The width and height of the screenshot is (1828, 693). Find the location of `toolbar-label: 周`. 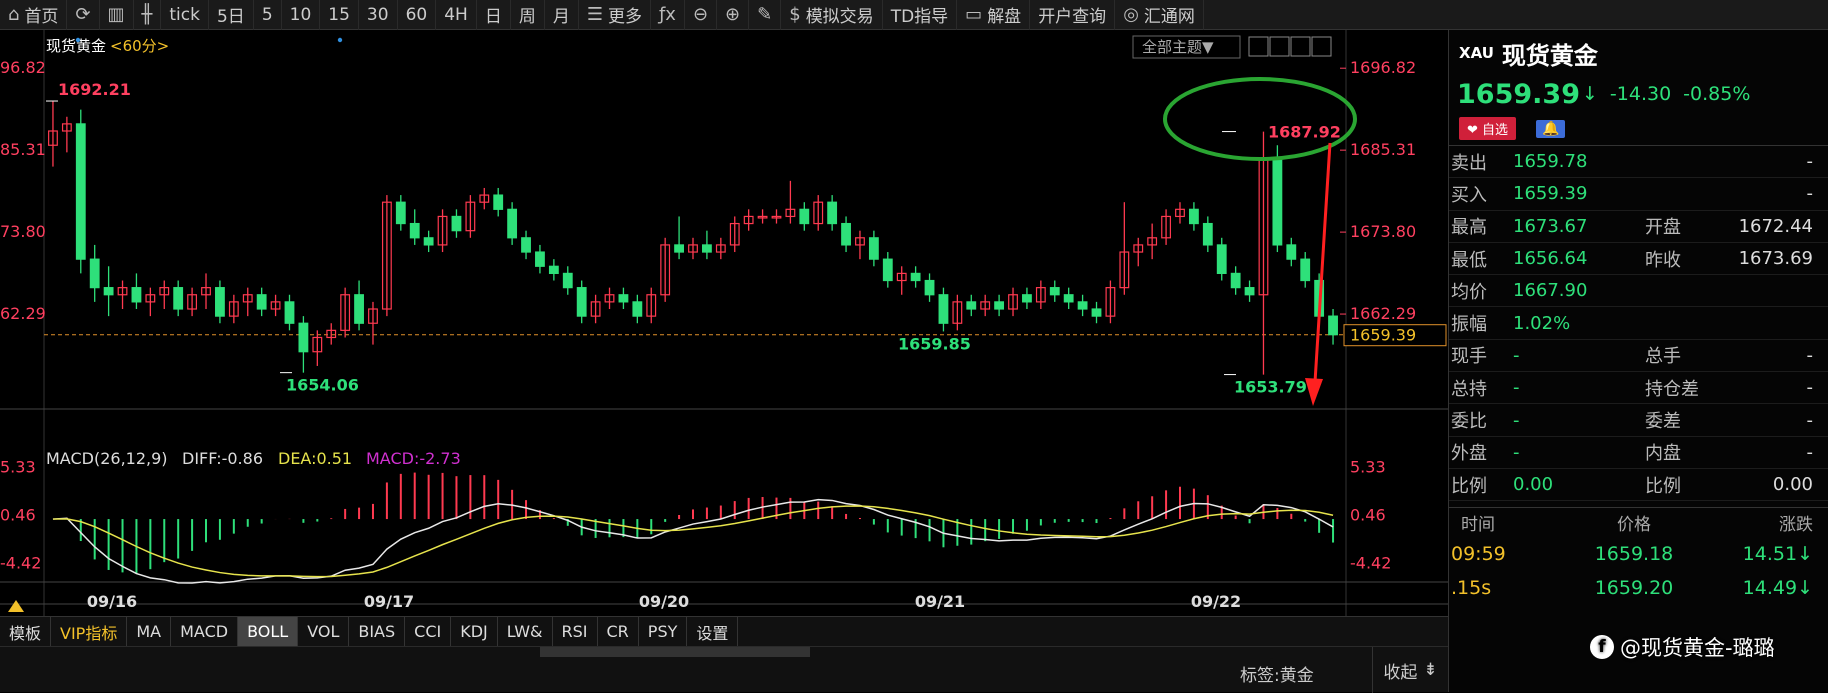

toolbar-label: 周 is located at coordinates (527, 17).